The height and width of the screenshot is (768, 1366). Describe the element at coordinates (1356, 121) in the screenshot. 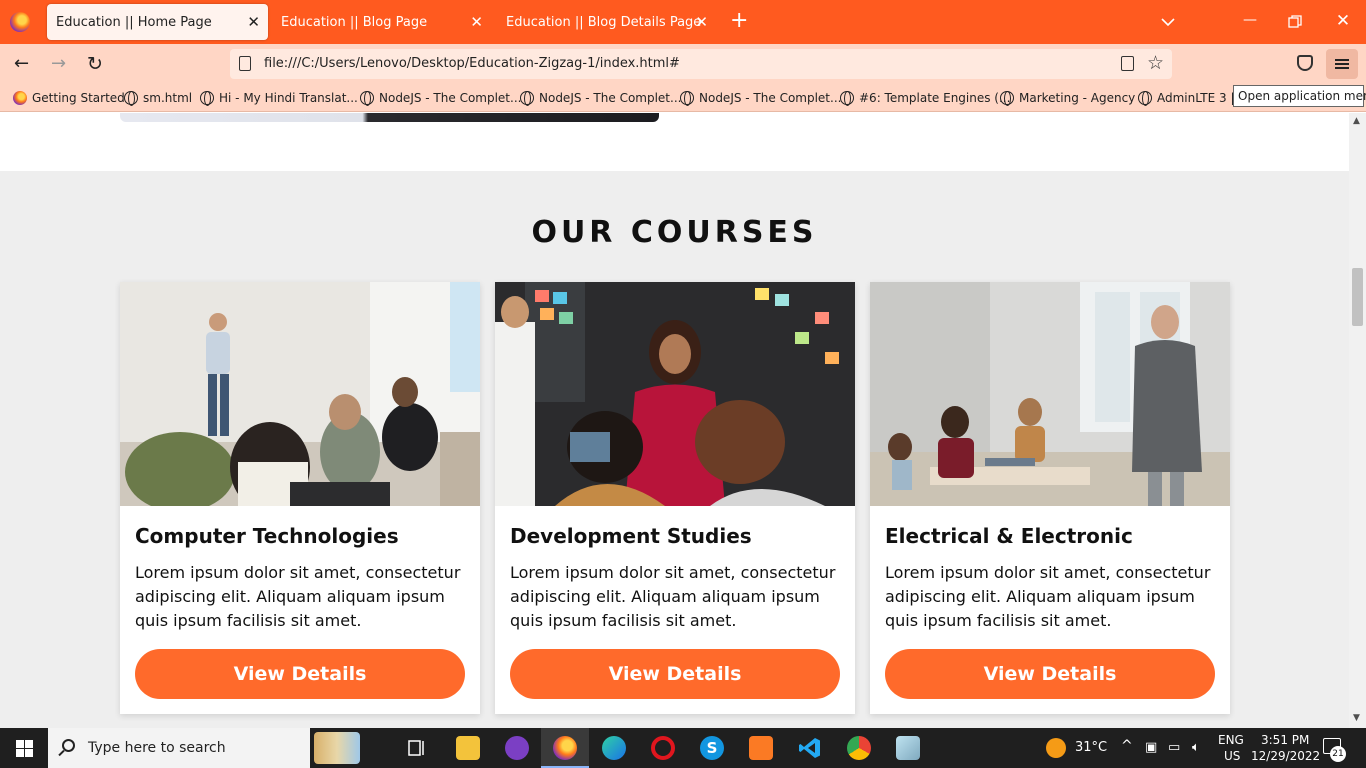

I see `scroll-up-icon: ▲` at that location.